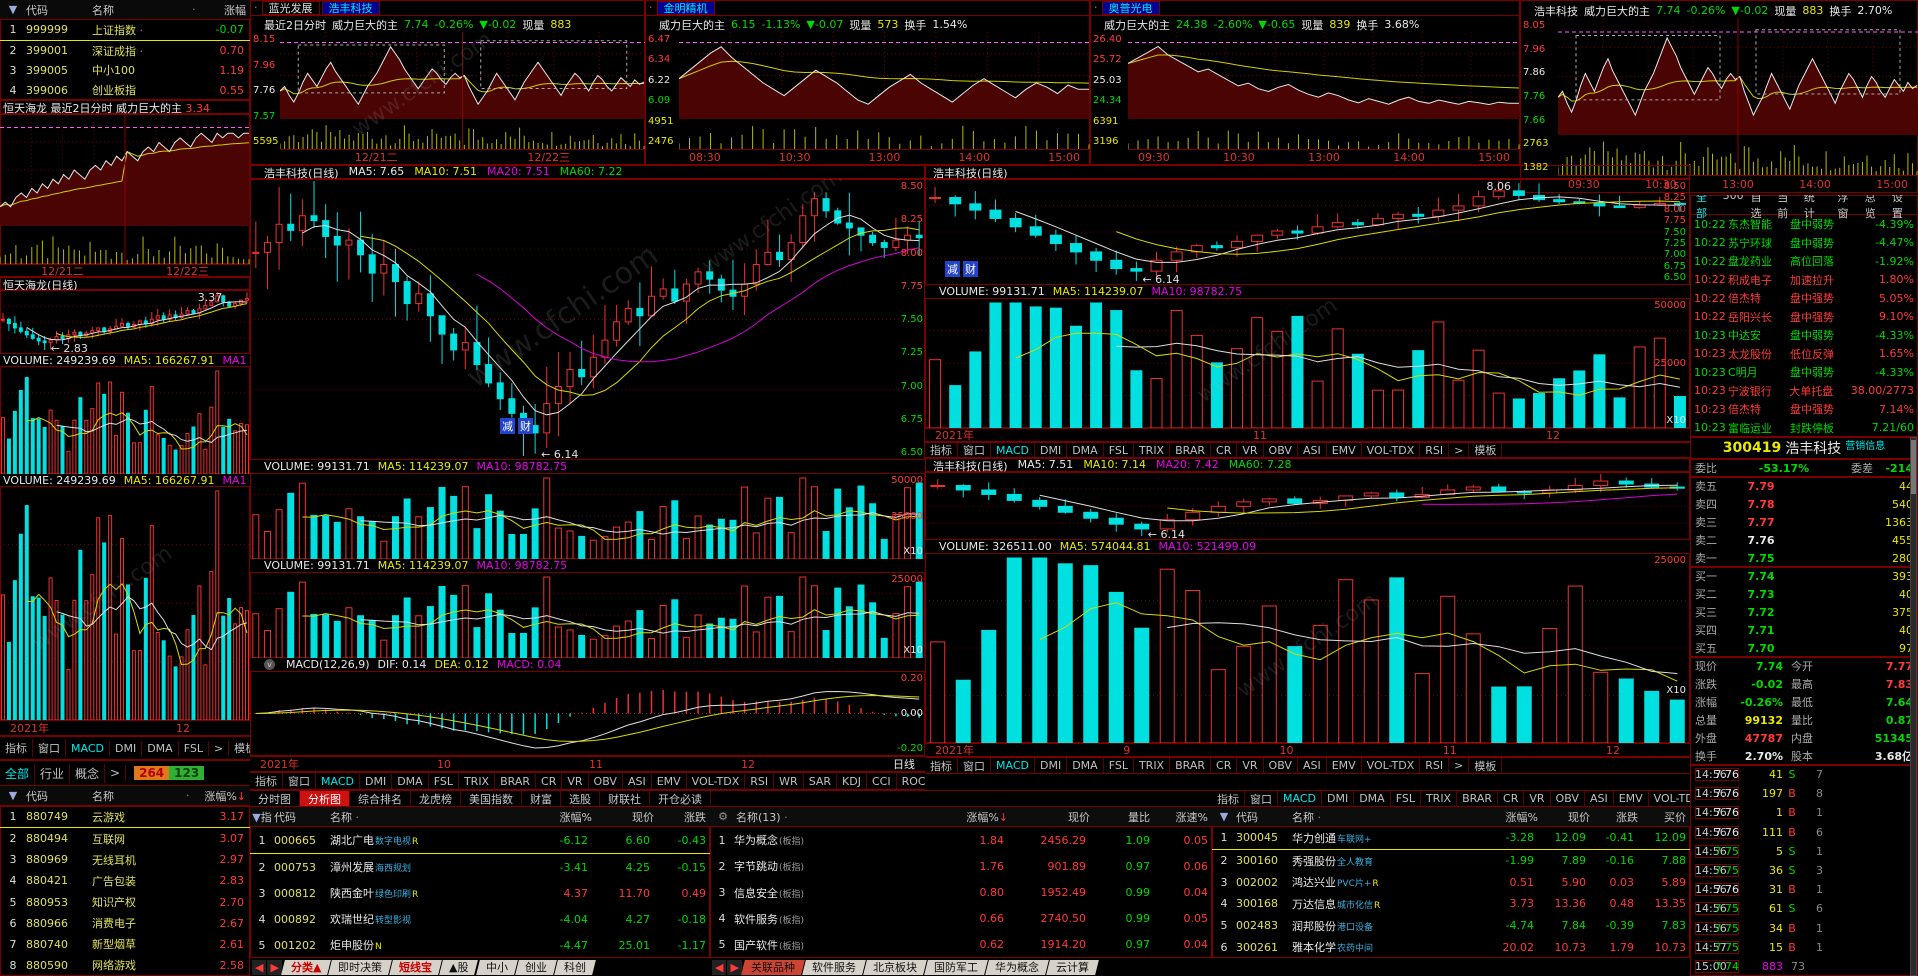  Describe the element at coordinates (325, 798) in the screenshot. I see `view-tab: 分析图` at that location.